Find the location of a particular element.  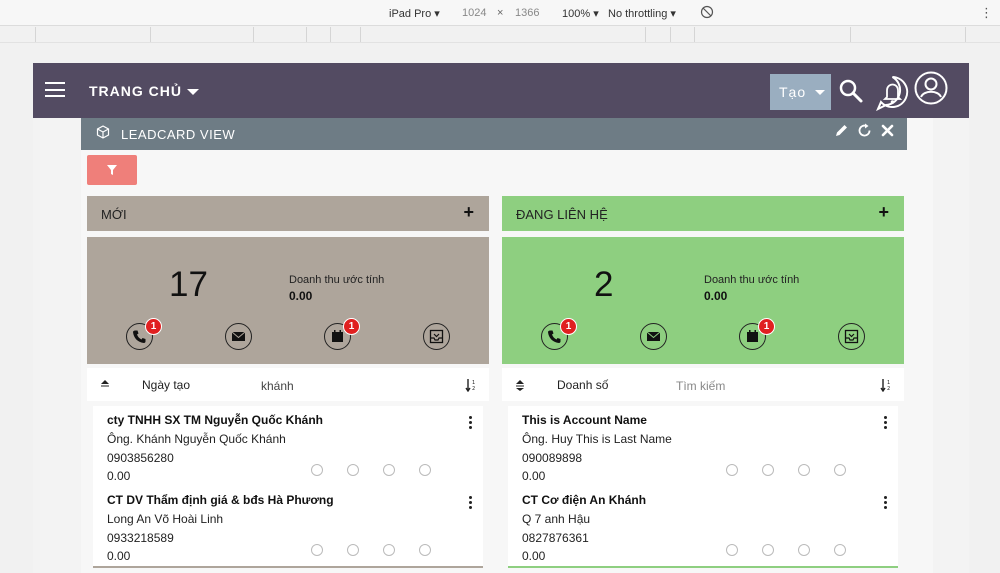

filter-button is located at coordinates (112, 170).